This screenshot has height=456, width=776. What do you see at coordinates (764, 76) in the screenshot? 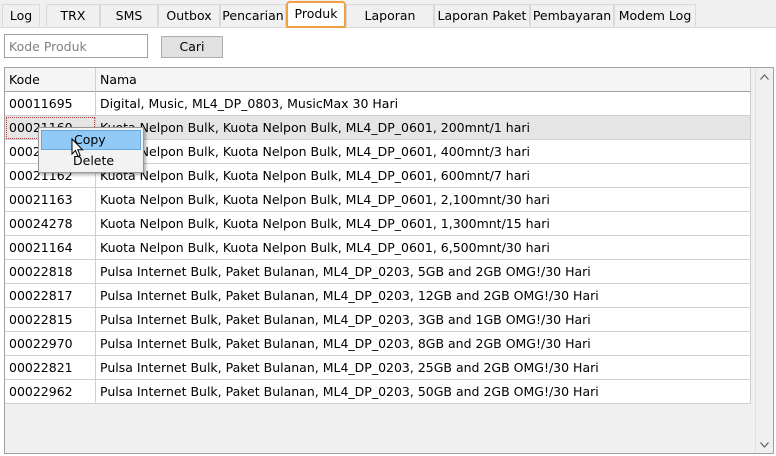
I see `scroll-up-arrow-icon` at bounding box center [764, 76].